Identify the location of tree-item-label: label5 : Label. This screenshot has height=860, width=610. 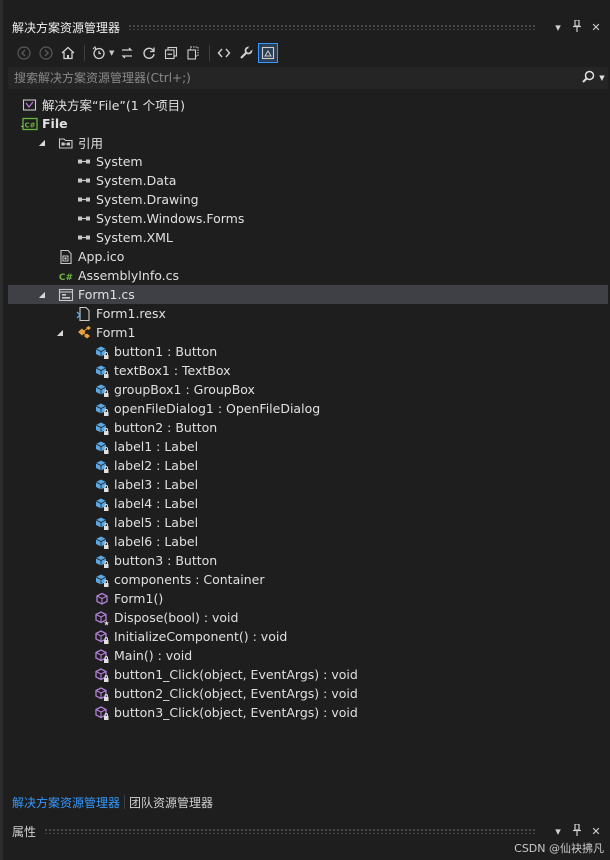
(156, 522).